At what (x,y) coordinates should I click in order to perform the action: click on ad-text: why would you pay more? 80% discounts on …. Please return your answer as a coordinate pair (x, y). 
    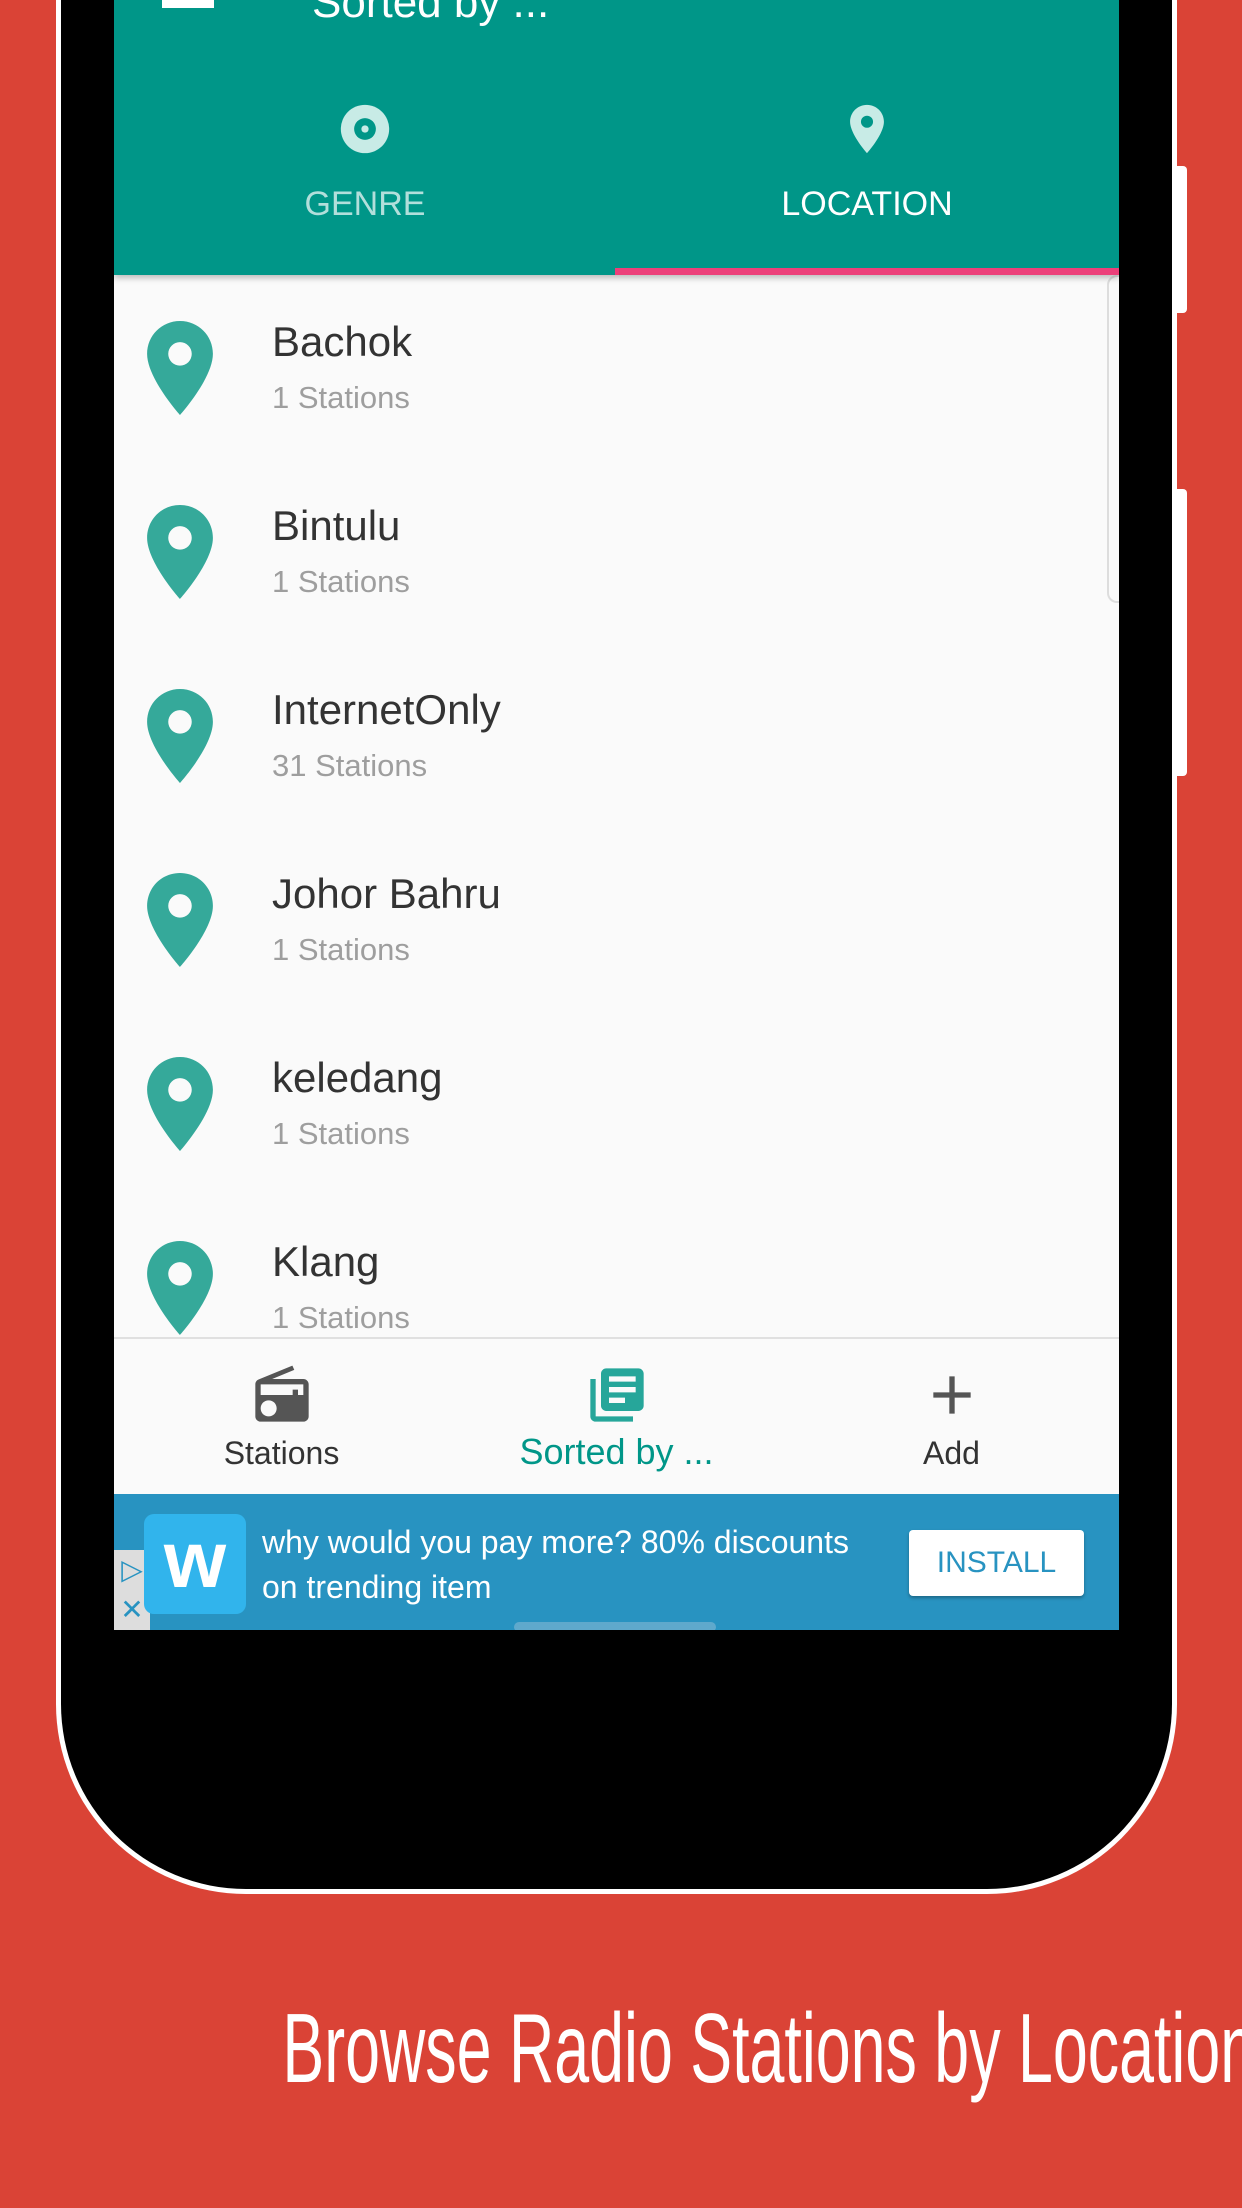
    Looking at the image, I should click on (555, 1564).